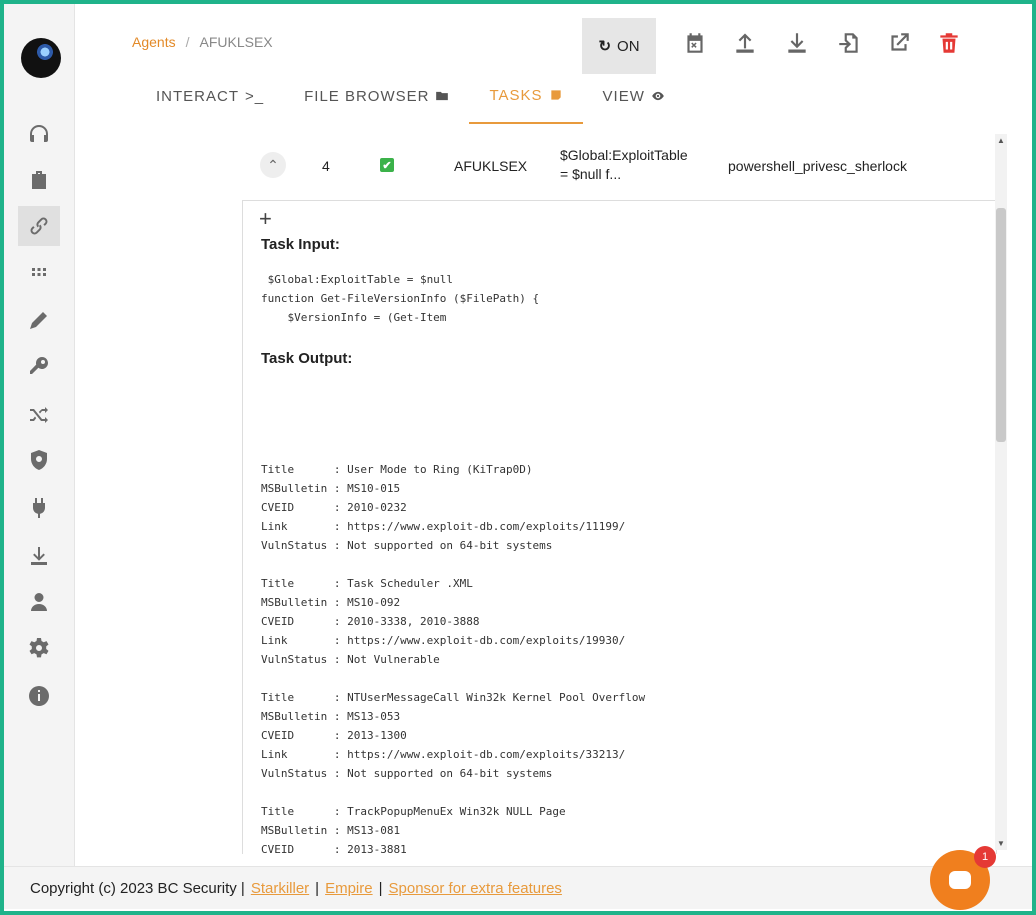  What do you see at coordinates (349, 888) in the screenshot?
I see `footer-link-empire: Empire` at bounding box center [349, 888].